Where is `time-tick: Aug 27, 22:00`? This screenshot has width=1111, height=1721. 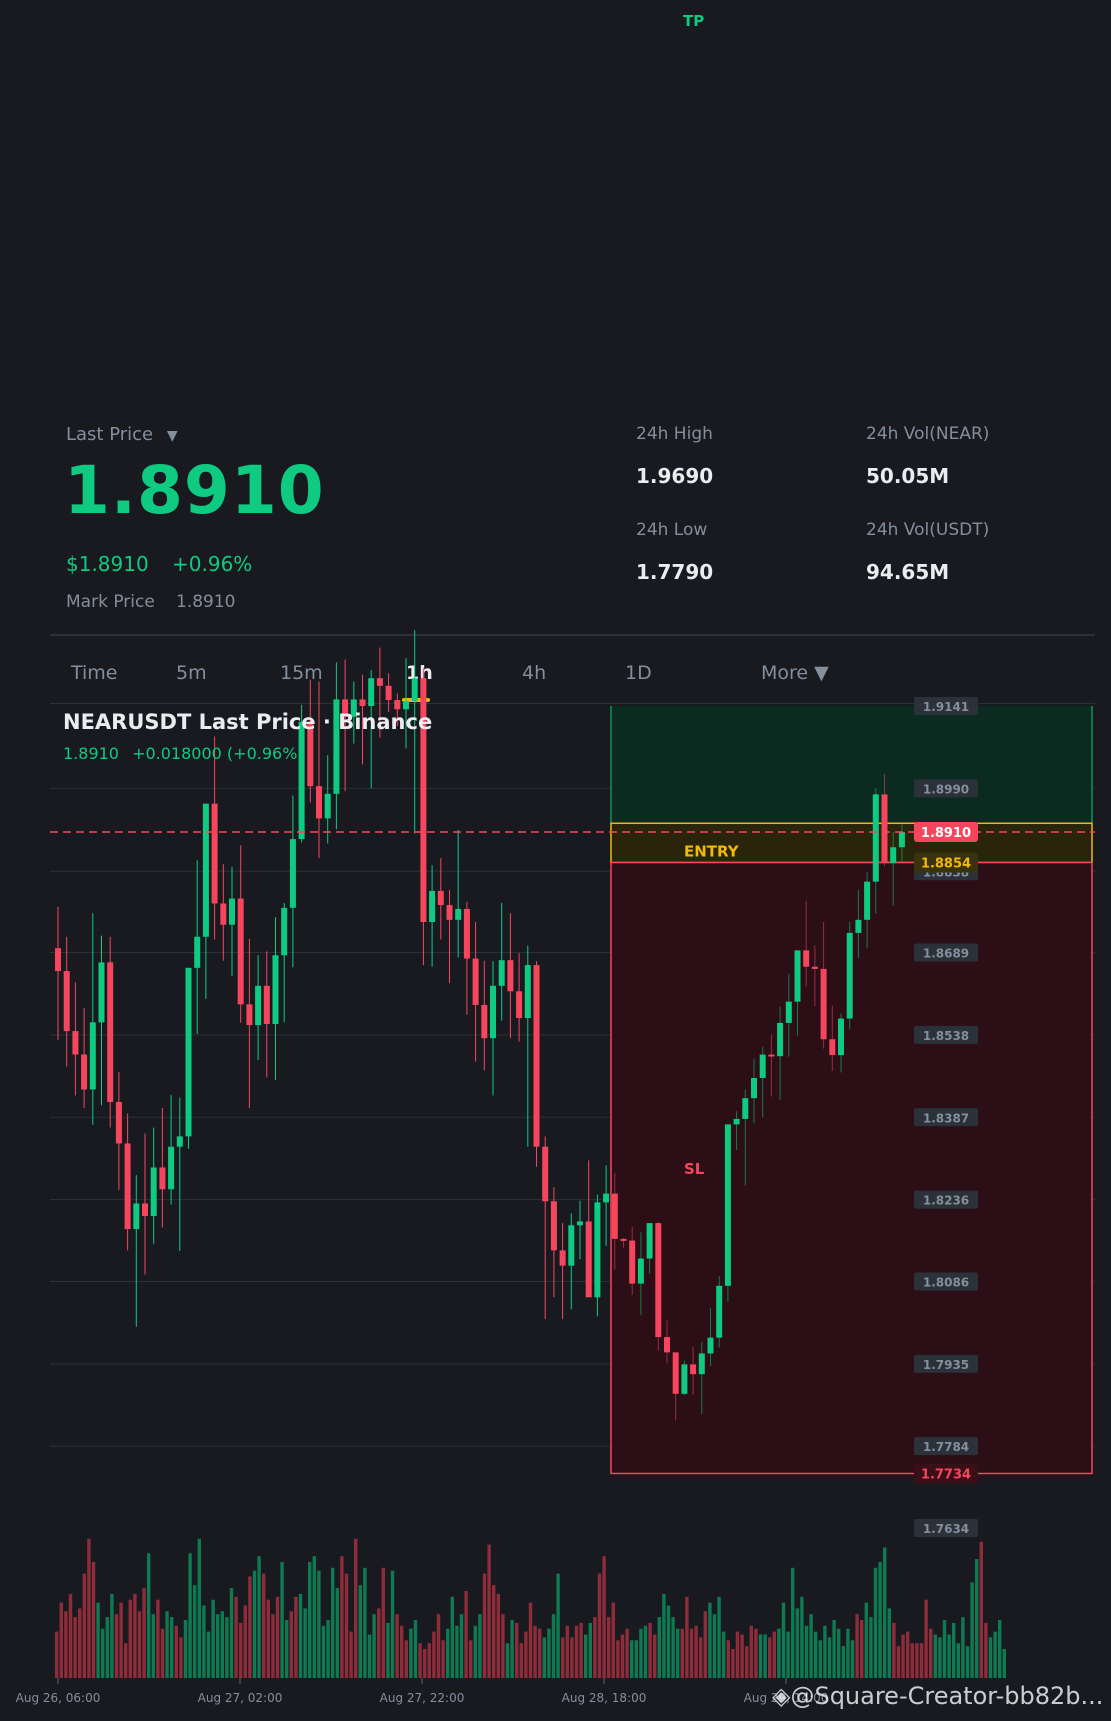
time-tick: Aug 27, 22:00 is located at coordinates (422, 1698).